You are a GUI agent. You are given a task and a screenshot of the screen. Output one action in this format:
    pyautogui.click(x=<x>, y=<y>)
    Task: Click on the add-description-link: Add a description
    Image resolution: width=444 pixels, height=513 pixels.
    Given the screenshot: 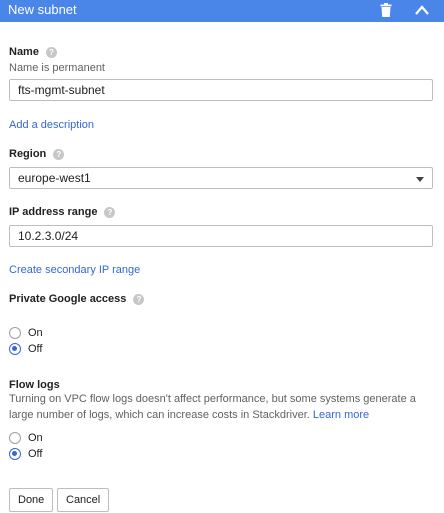 What is the action you would take?
    pyautogui.click(x=51, y=125)
    